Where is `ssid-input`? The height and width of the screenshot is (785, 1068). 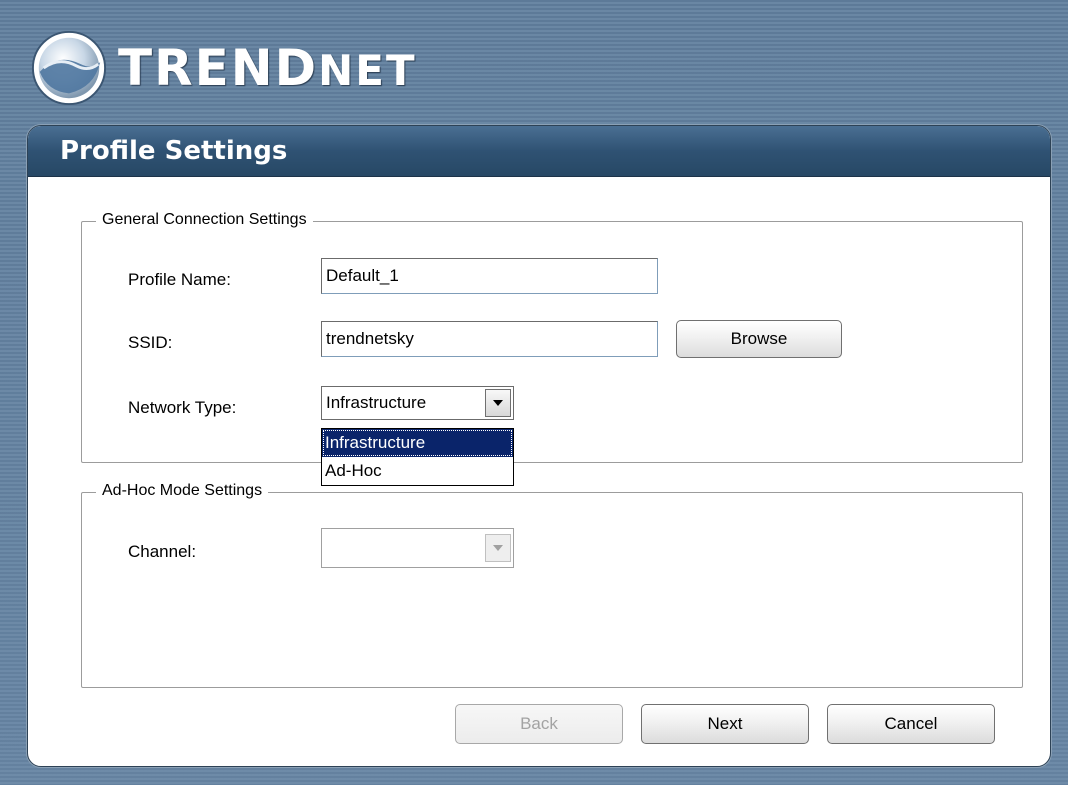
ssid-input is located at coordinates (489, 339).